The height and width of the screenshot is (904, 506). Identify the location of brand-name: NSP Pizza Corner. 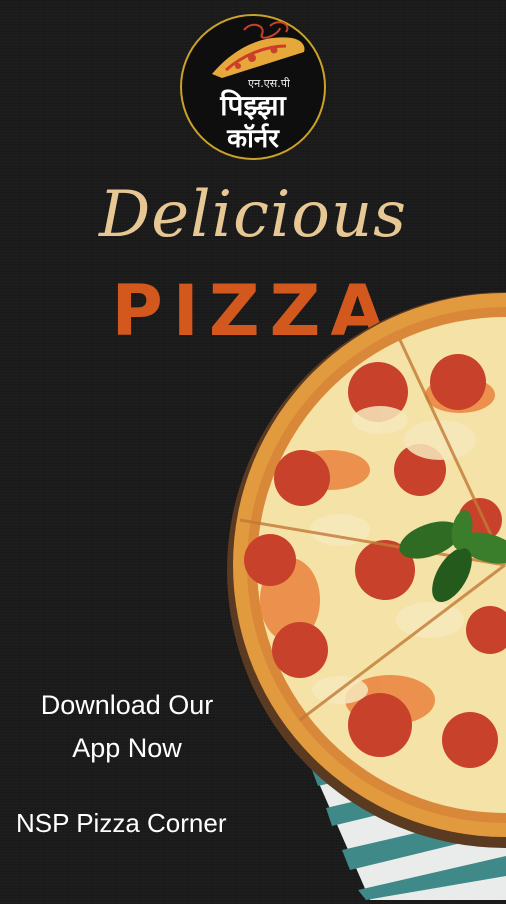
(121, 823).